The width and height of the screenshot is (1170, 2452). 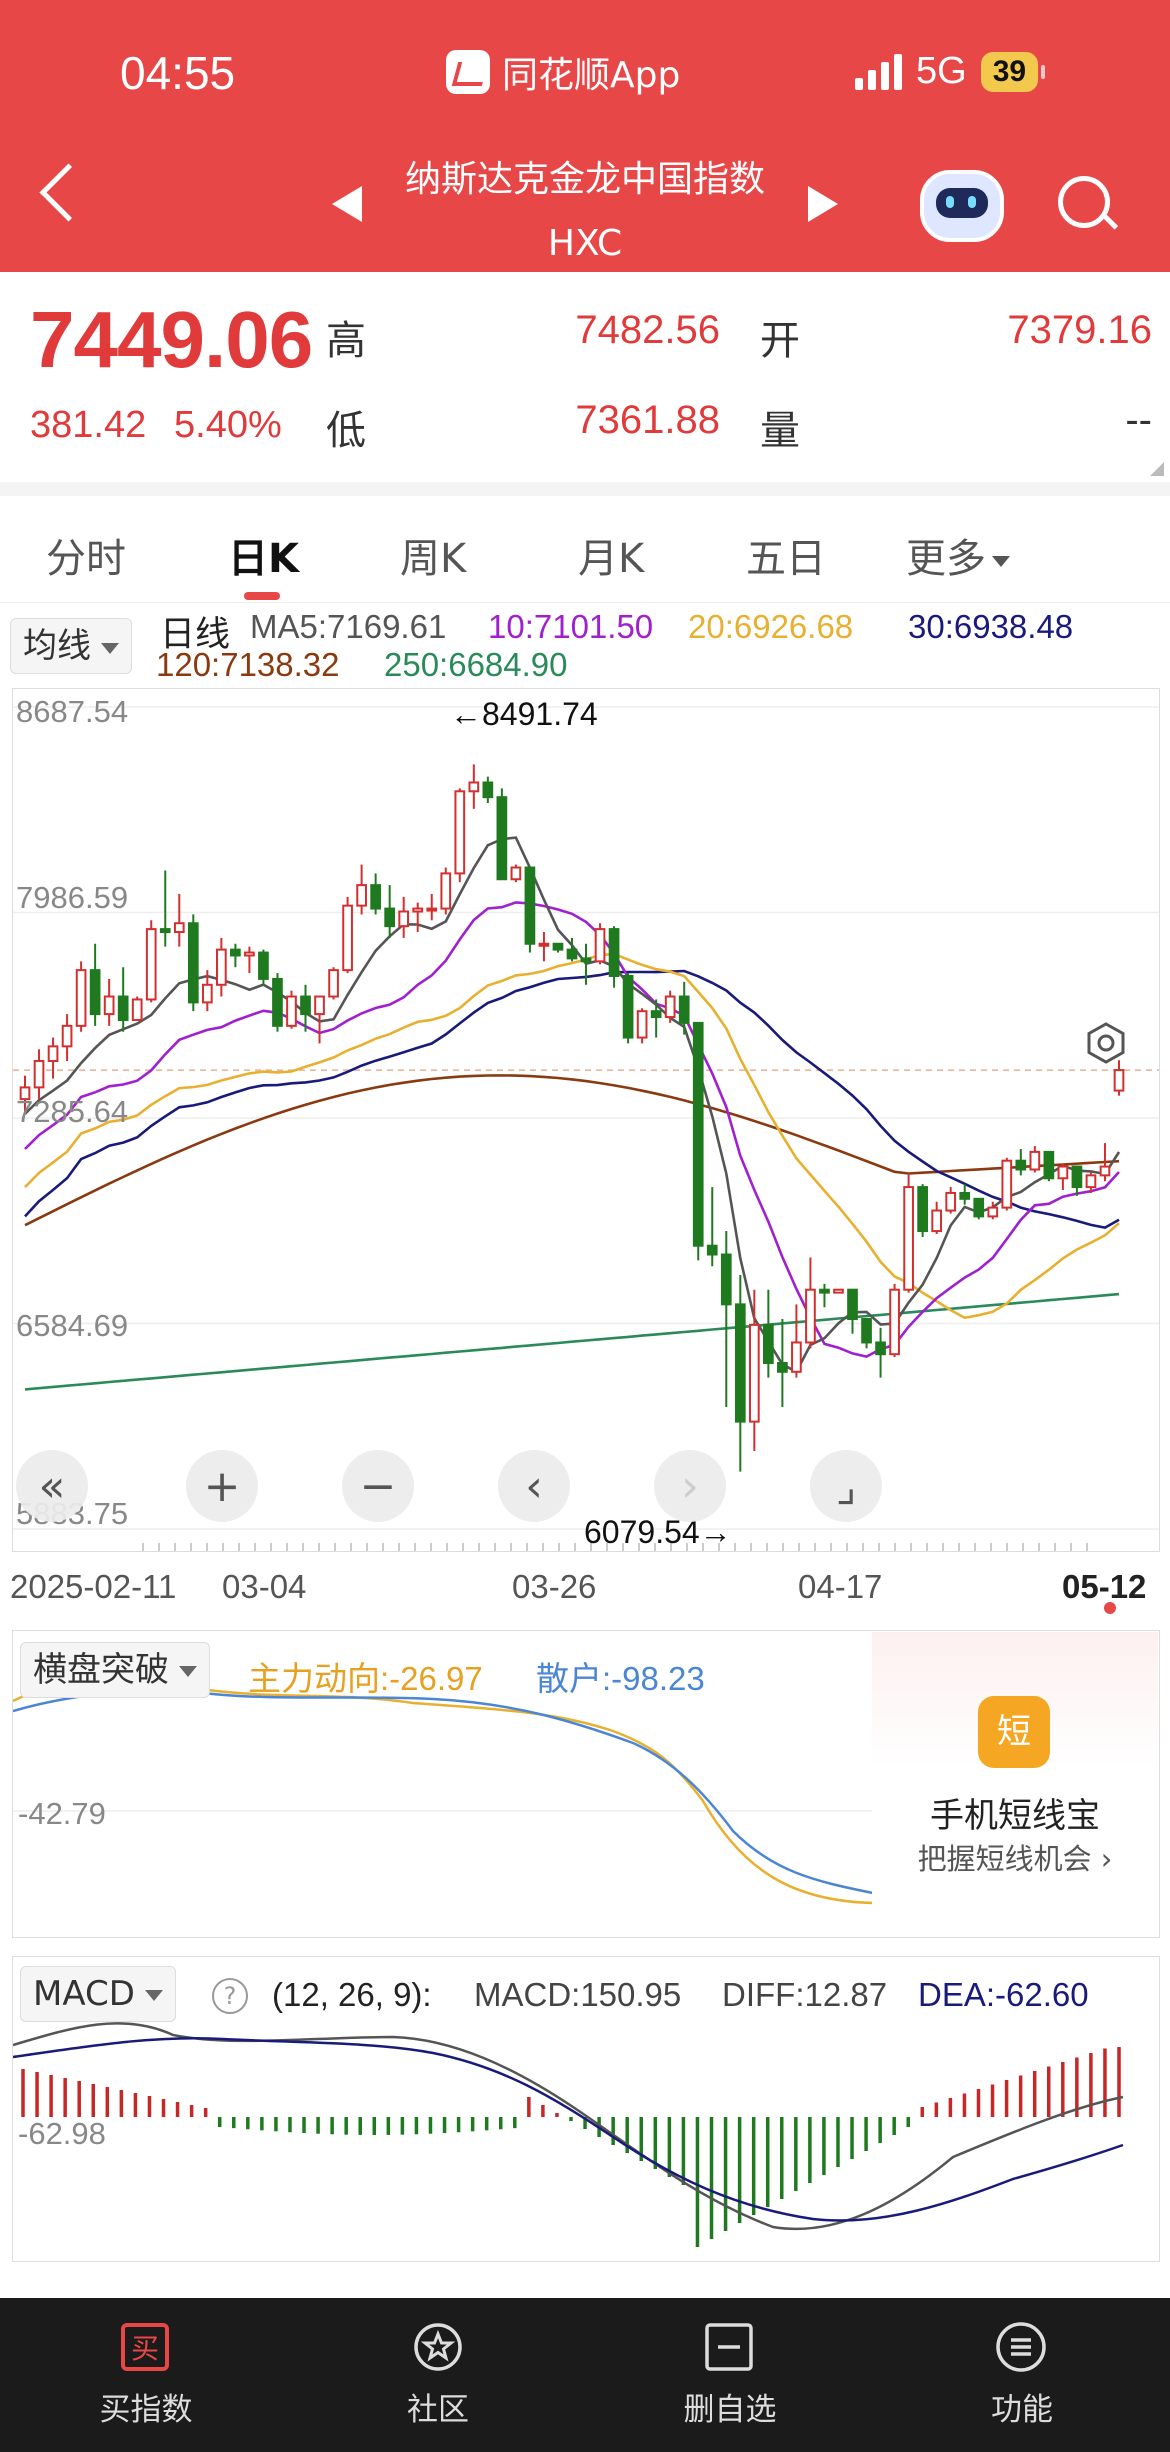 I want to click on volume-value: --, so click(x=1138, y=420).